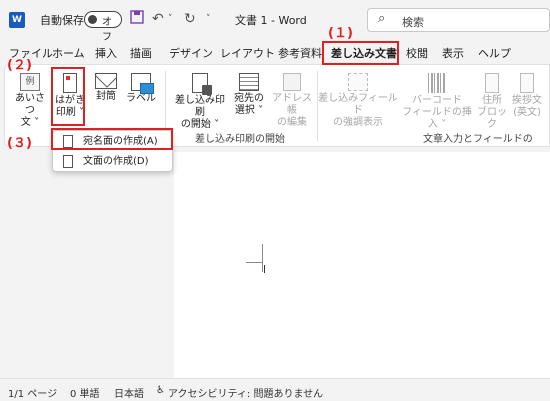 Image resolution: width=550 pixels, height=401 pixels. What do you see at coordinates (92, 19) in the screenshot?
I see `toggle-knob` at bounding box center [92, 19].